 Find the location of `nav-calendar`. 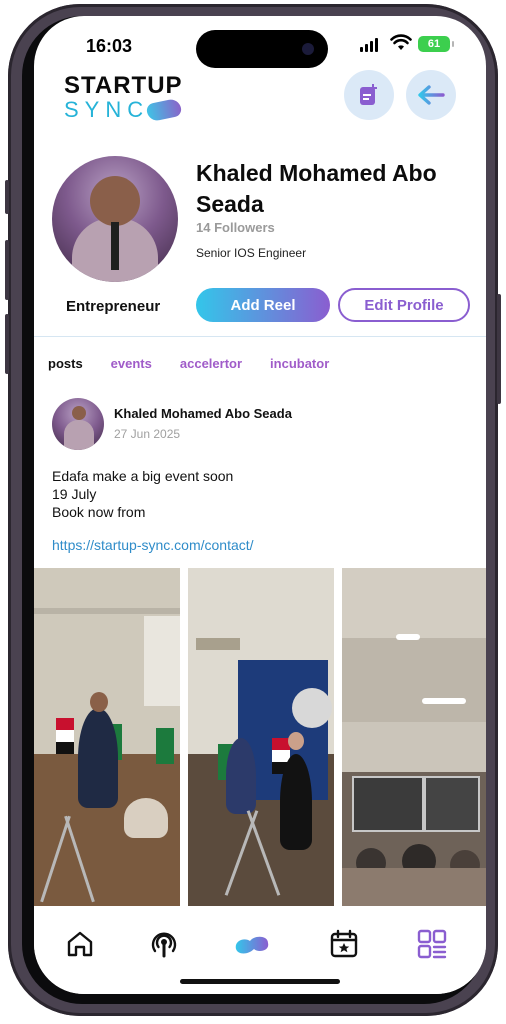

nav-calendar is located at coordinates (344, 944).